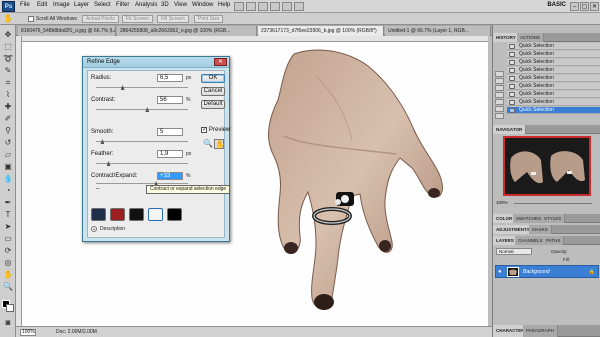  I want to click on tab-history: HISTORY, so click(506, 37).